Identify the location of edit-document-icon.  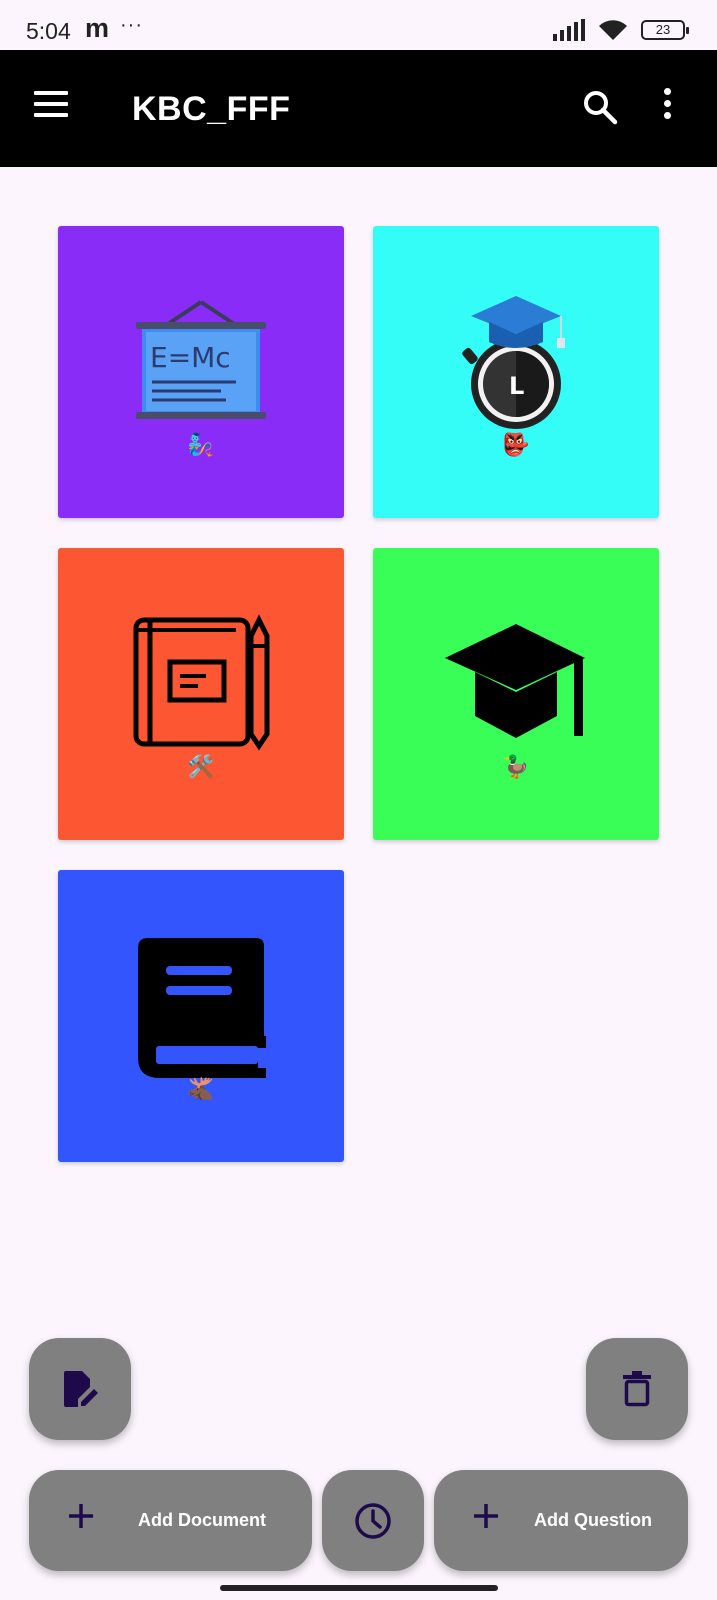
(81, 1389).